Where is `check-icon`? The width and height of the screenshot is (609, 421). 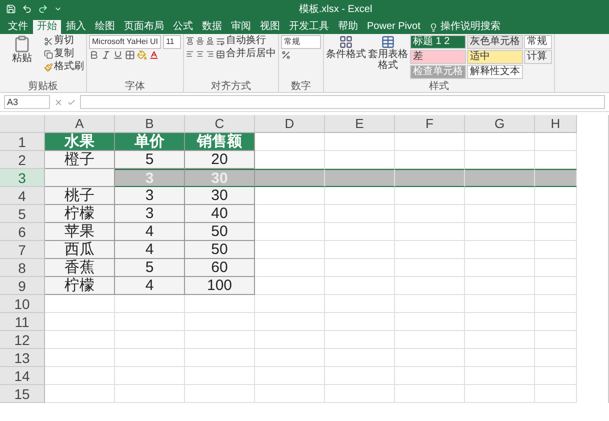
check-icon is located at coordinates (71, 102).